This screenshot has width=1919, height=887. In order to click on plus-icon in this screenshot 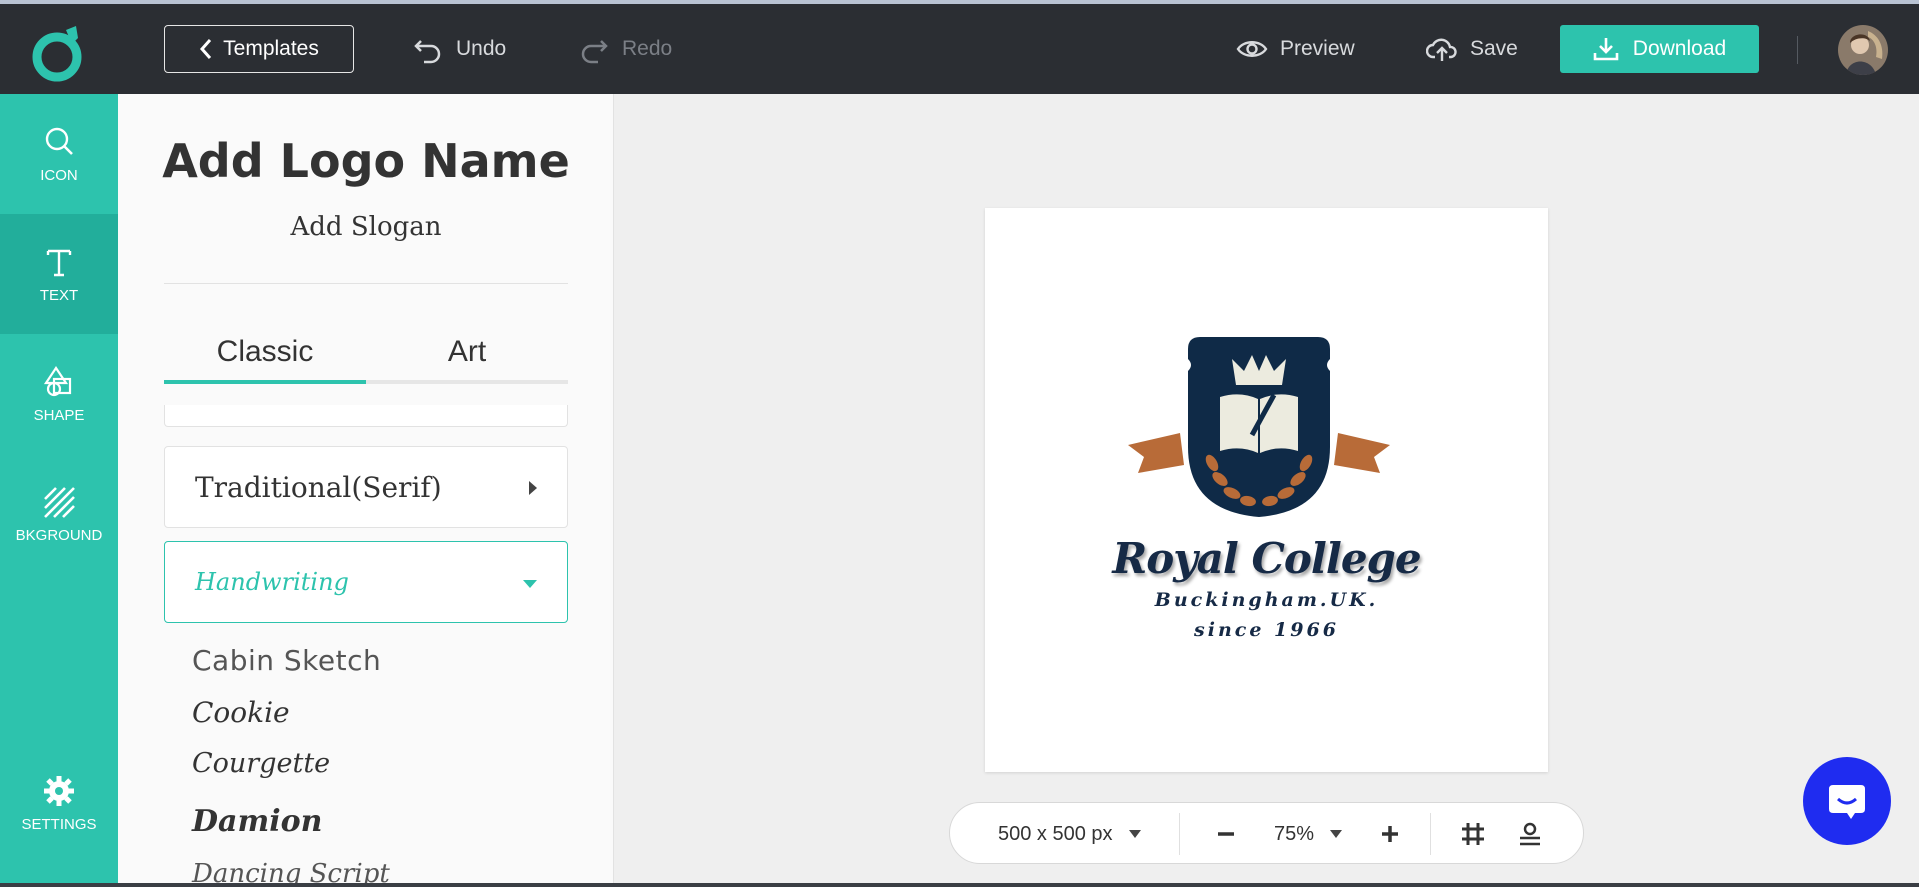, I will do `click(1390, 834)`.